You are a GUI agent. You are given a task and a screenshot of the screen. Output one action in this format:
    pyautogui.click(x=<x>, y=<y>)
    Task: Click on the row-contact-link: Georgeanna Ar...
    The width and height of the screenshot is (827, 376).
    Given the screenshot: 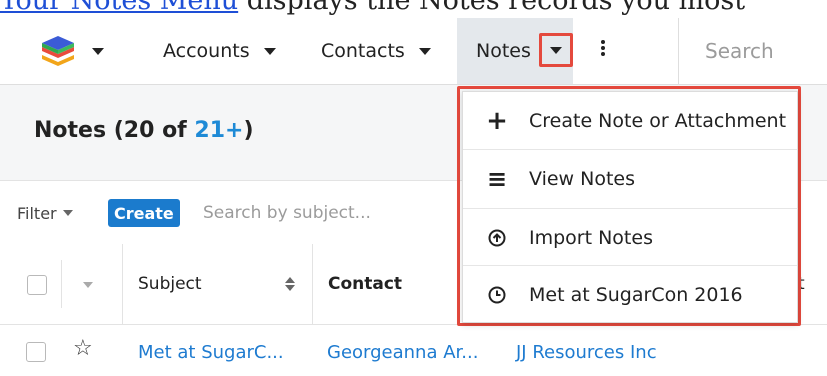 What is the action you would take?
    pyautogui.click(x=402, y=352)
    